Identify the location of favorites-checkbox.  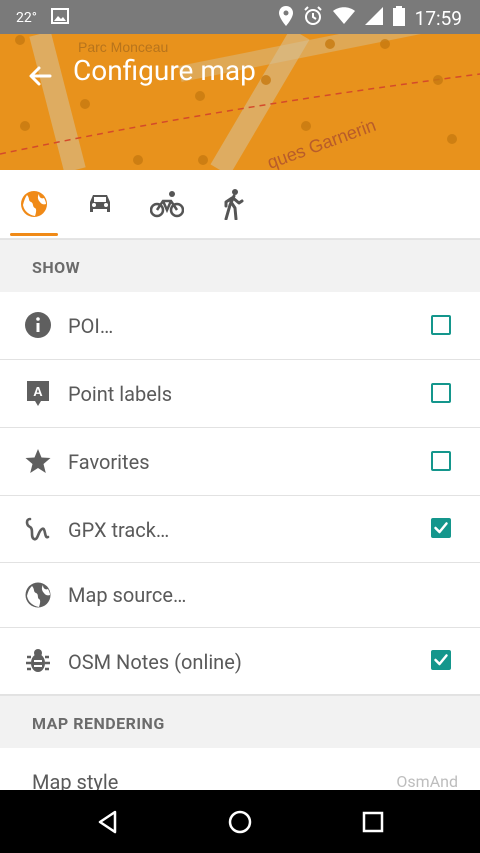
(441, 461).